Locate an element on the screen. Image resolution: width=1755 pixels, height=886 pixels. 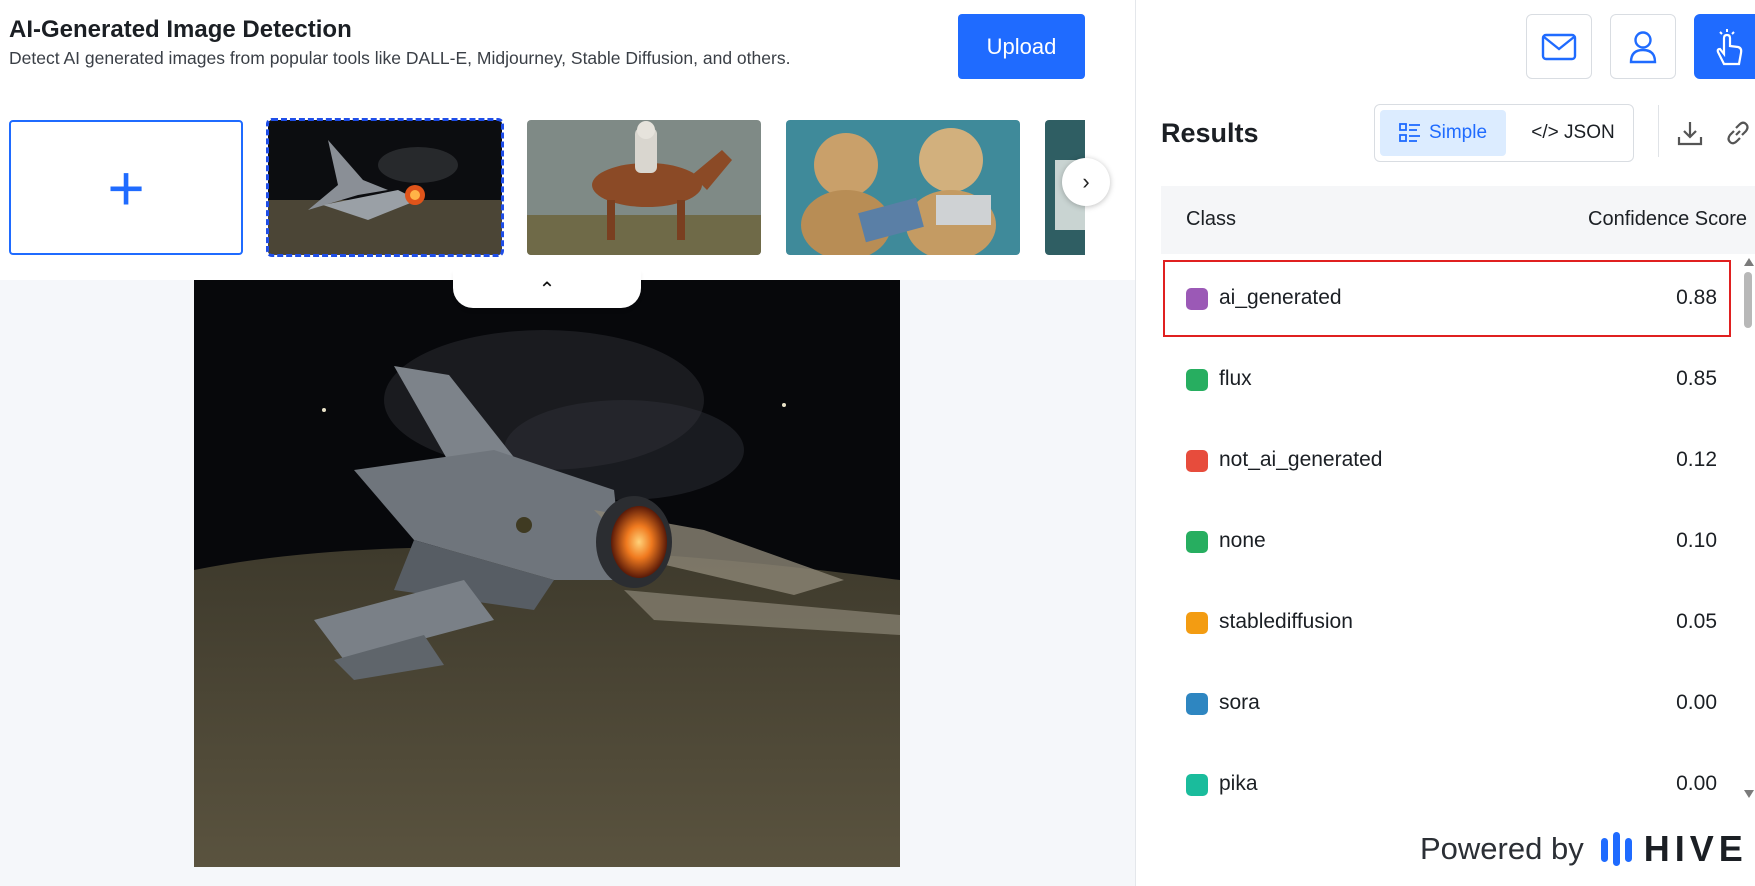
column-confidence: Confidence Score is located at coordinates (1667, 219).